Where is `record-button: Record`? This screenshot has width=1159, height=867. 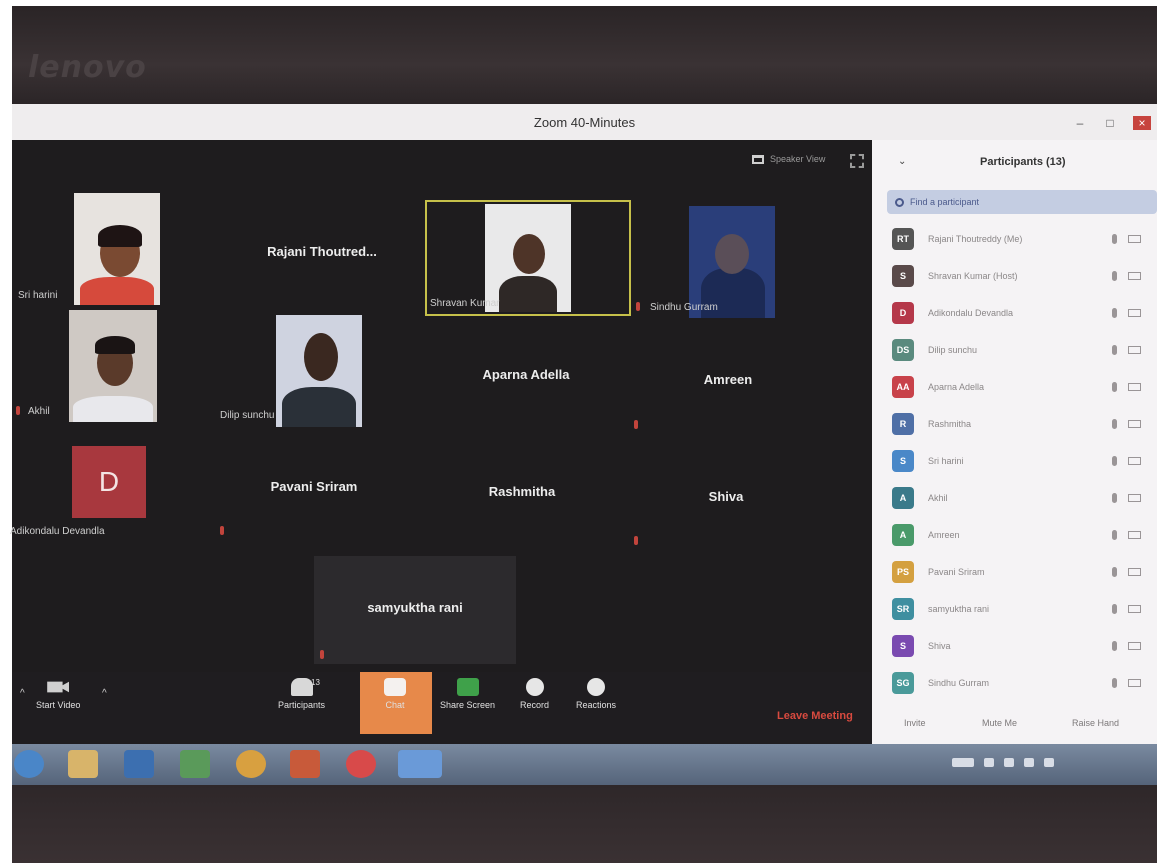 record-button: Record is located at coordinates (534, 694).